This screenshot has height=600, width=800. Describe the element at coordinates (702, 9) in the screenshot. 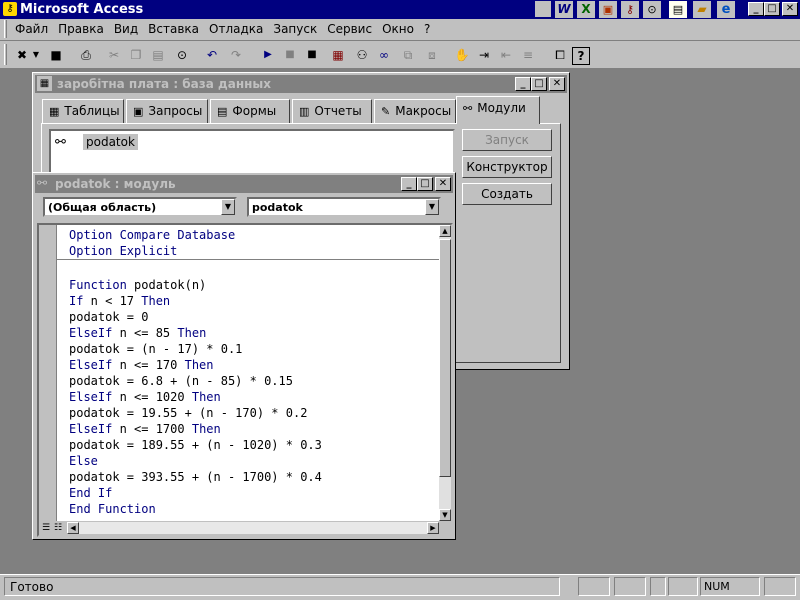

I see `folder-icon: ▰` at that location.